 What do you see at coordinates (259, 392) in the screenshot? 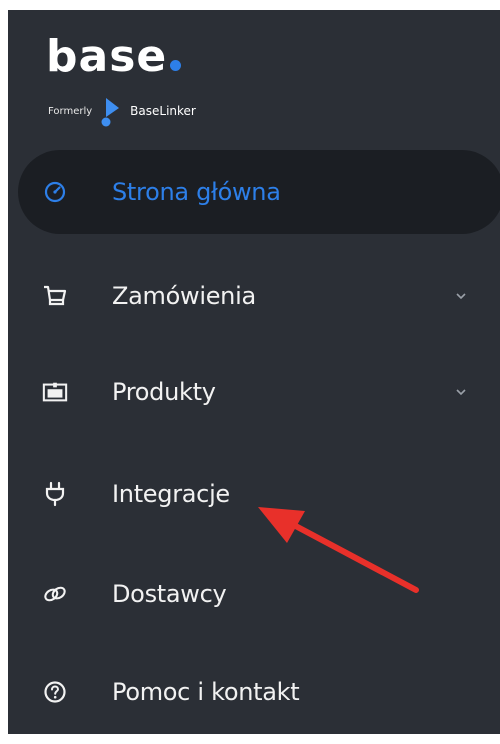
I see `sidebar-item-products: Produkty` at bounding box center [259, 392].